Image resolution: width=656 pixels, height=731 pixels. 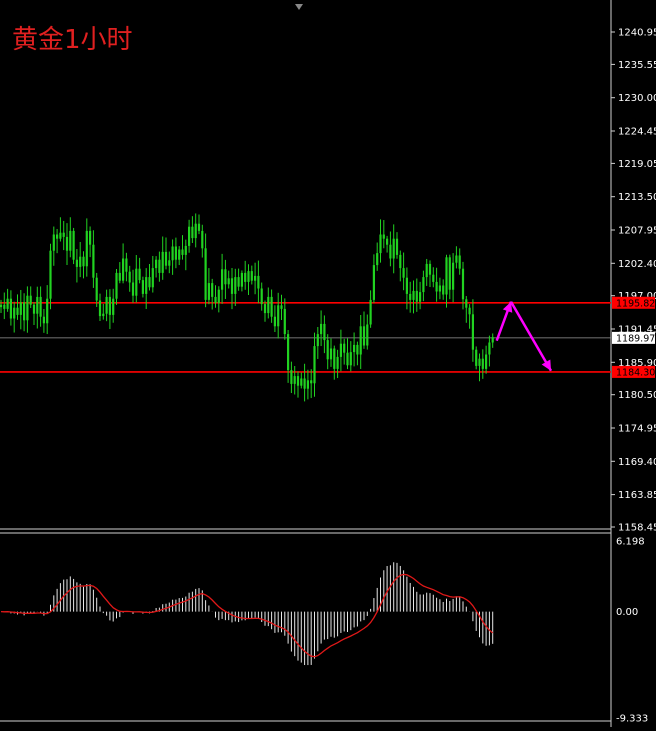 What do you see at coordinates (637, 495) in the screenshot?
I see `price-tick-label: 1163.85` at bounding box center [637, 495].